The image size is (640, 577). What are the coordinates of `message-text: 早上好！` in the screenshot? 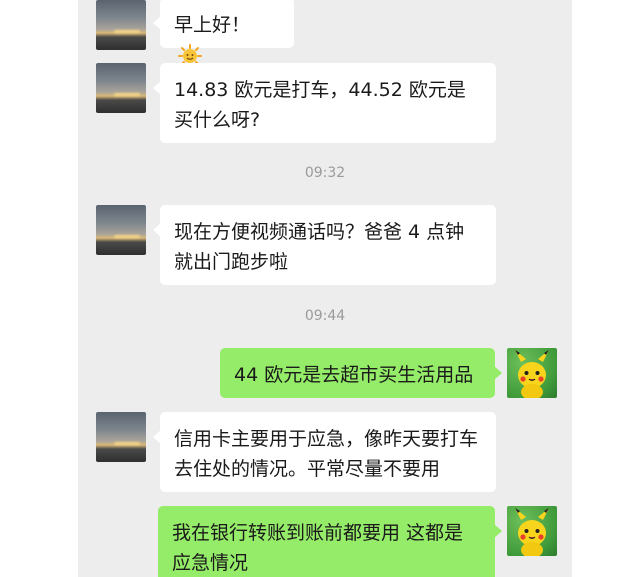 It's located at (212, 25).